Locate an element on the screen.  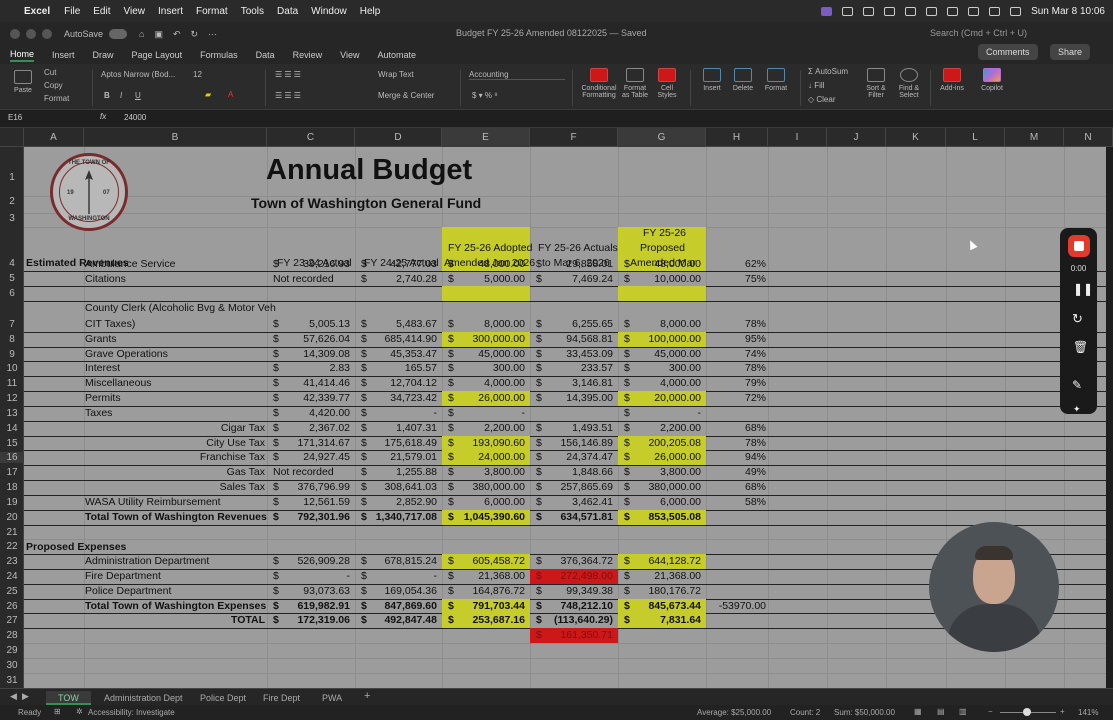
row-label: Citations is located at coordinates (105, 279).